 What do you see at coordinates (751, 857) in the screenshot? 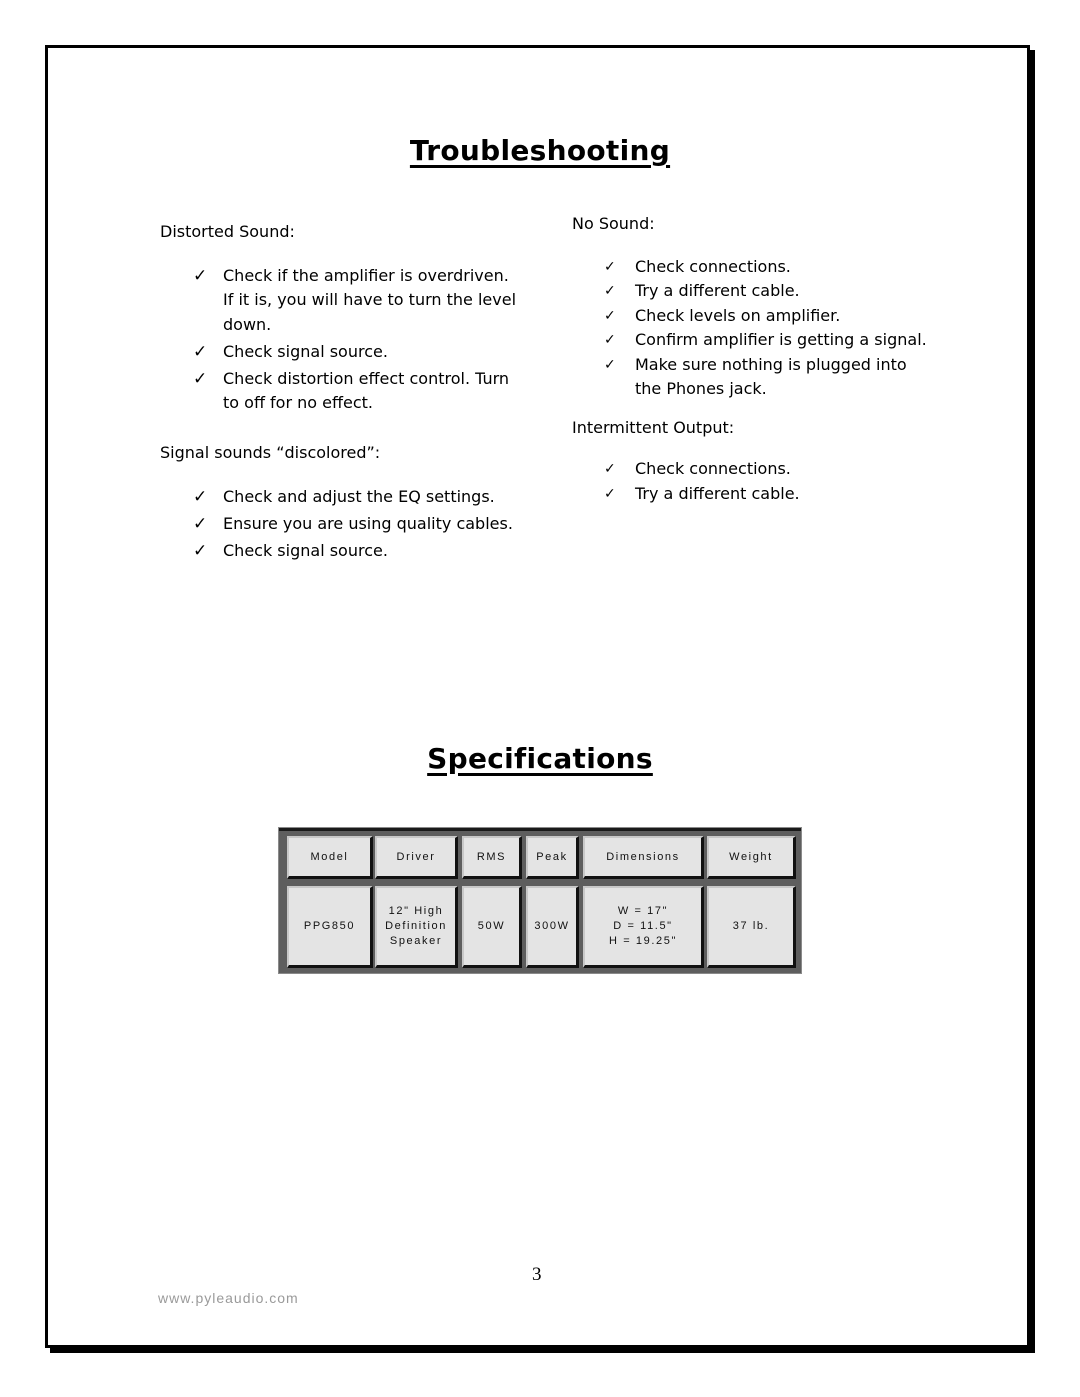
I see `table-header-weight: Weight` at bounding box center [751, 857].